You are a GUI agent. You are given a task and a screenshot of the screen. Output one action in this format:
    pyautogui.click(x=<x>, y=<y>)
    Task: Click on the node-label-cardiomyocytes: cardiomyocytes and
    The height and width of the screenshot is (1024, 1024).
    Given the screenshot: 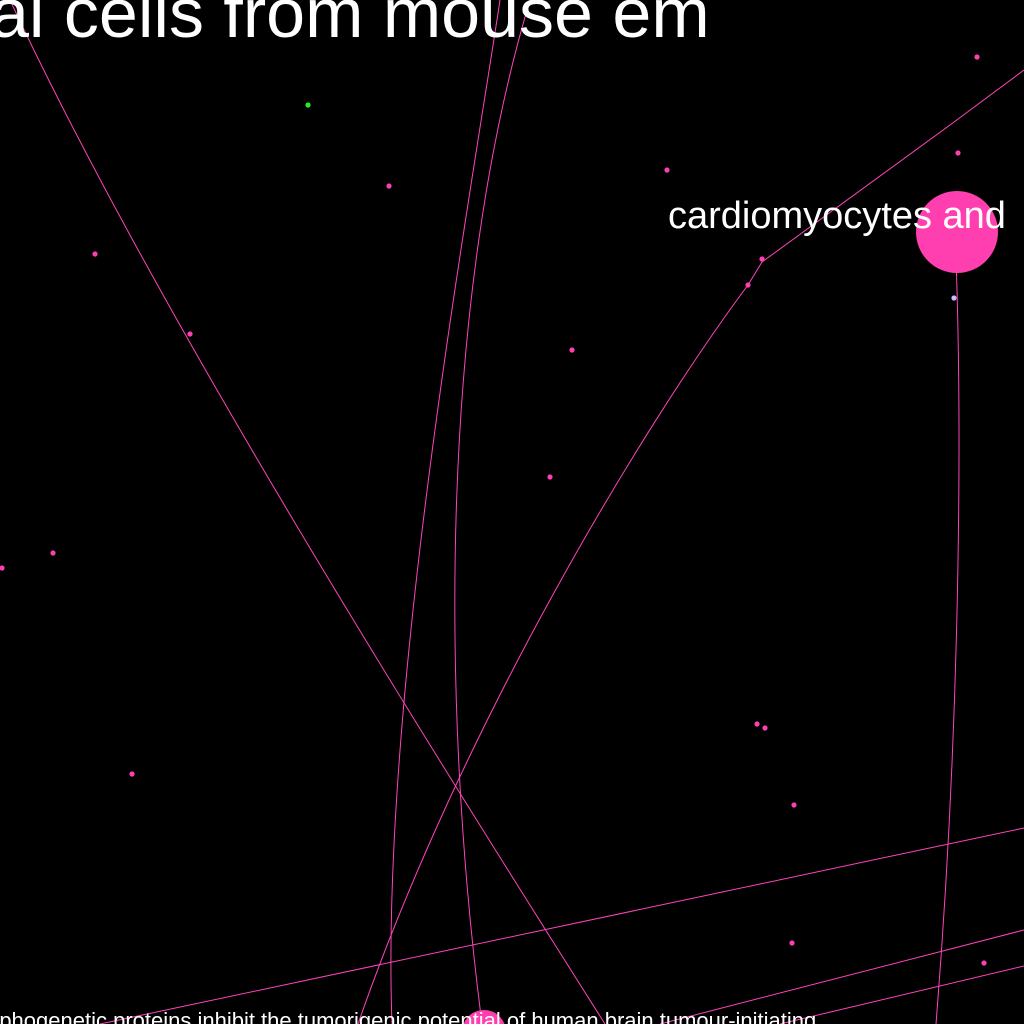 What is the action you would take?
    pyautogui.click(x=837, y=216)
    